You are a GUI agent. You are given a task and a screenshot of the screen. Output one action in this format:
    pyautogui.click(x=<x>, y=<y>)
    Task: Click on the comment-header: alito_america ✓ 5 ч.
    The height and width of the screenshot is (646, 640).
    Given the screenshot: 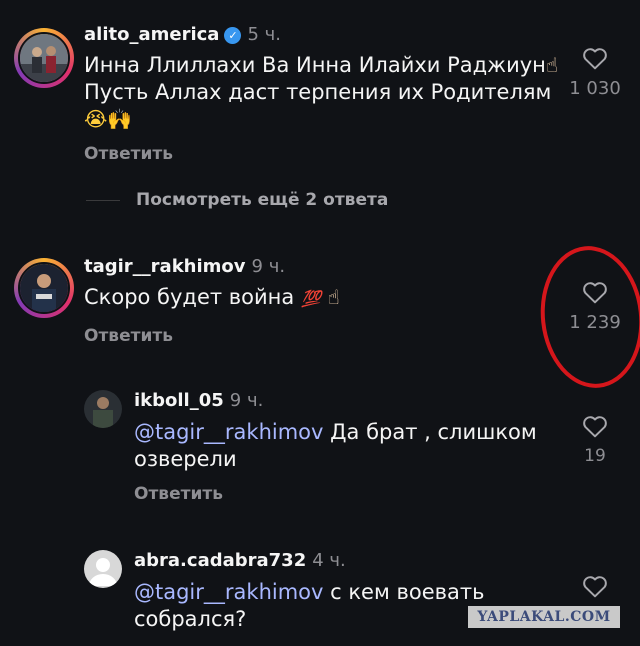 What is the action you would take?
    pyautogui.click(x=182, y=34)
    